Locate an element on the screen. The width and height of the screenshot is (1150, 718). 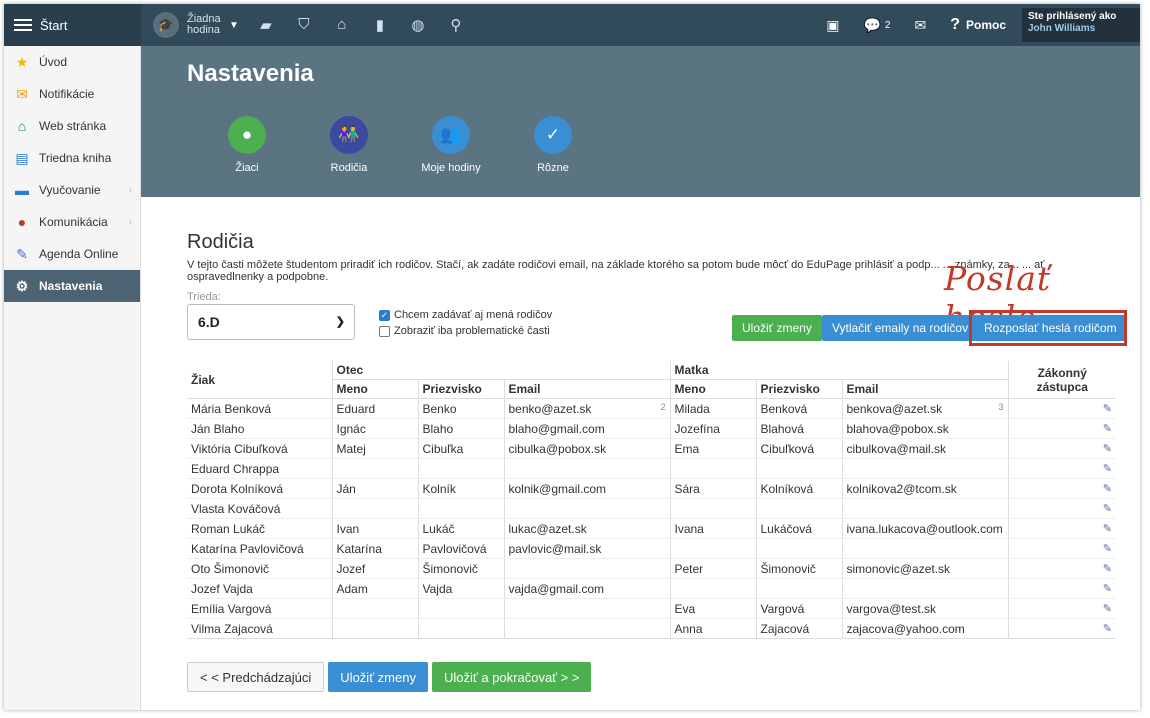
father-first-input: Ignác is located at coordinates (375, 428).